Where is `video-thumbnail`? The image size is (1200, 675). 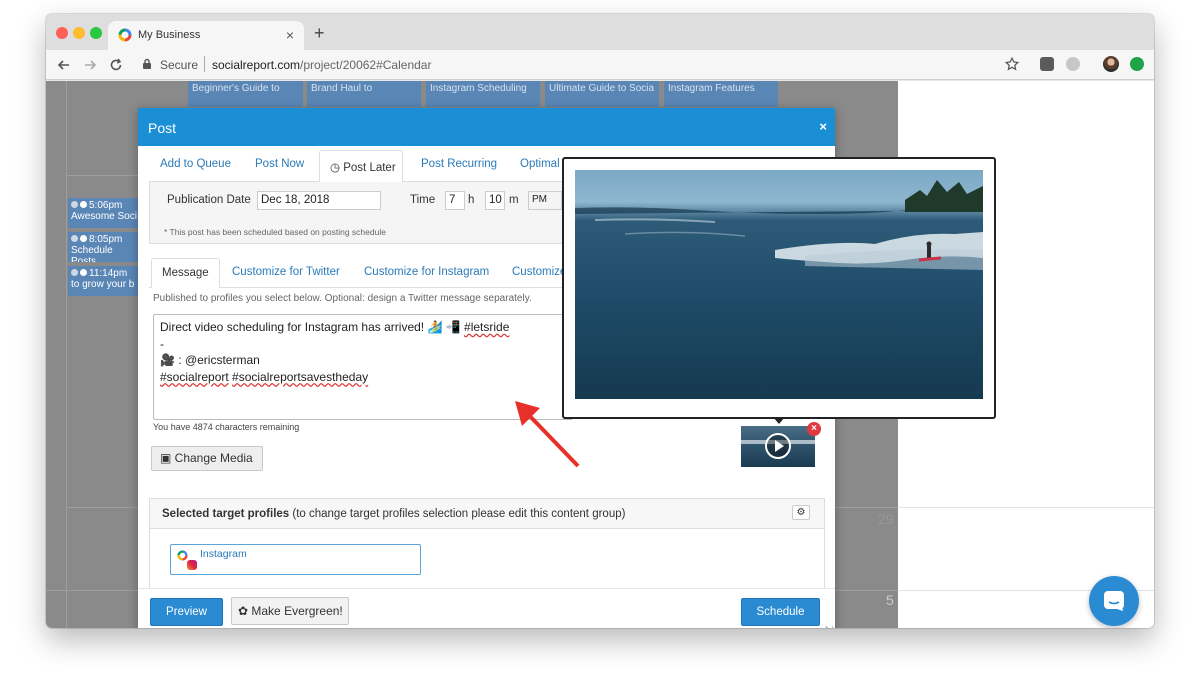 video-thumbnail is located at coordinates (778, 446).